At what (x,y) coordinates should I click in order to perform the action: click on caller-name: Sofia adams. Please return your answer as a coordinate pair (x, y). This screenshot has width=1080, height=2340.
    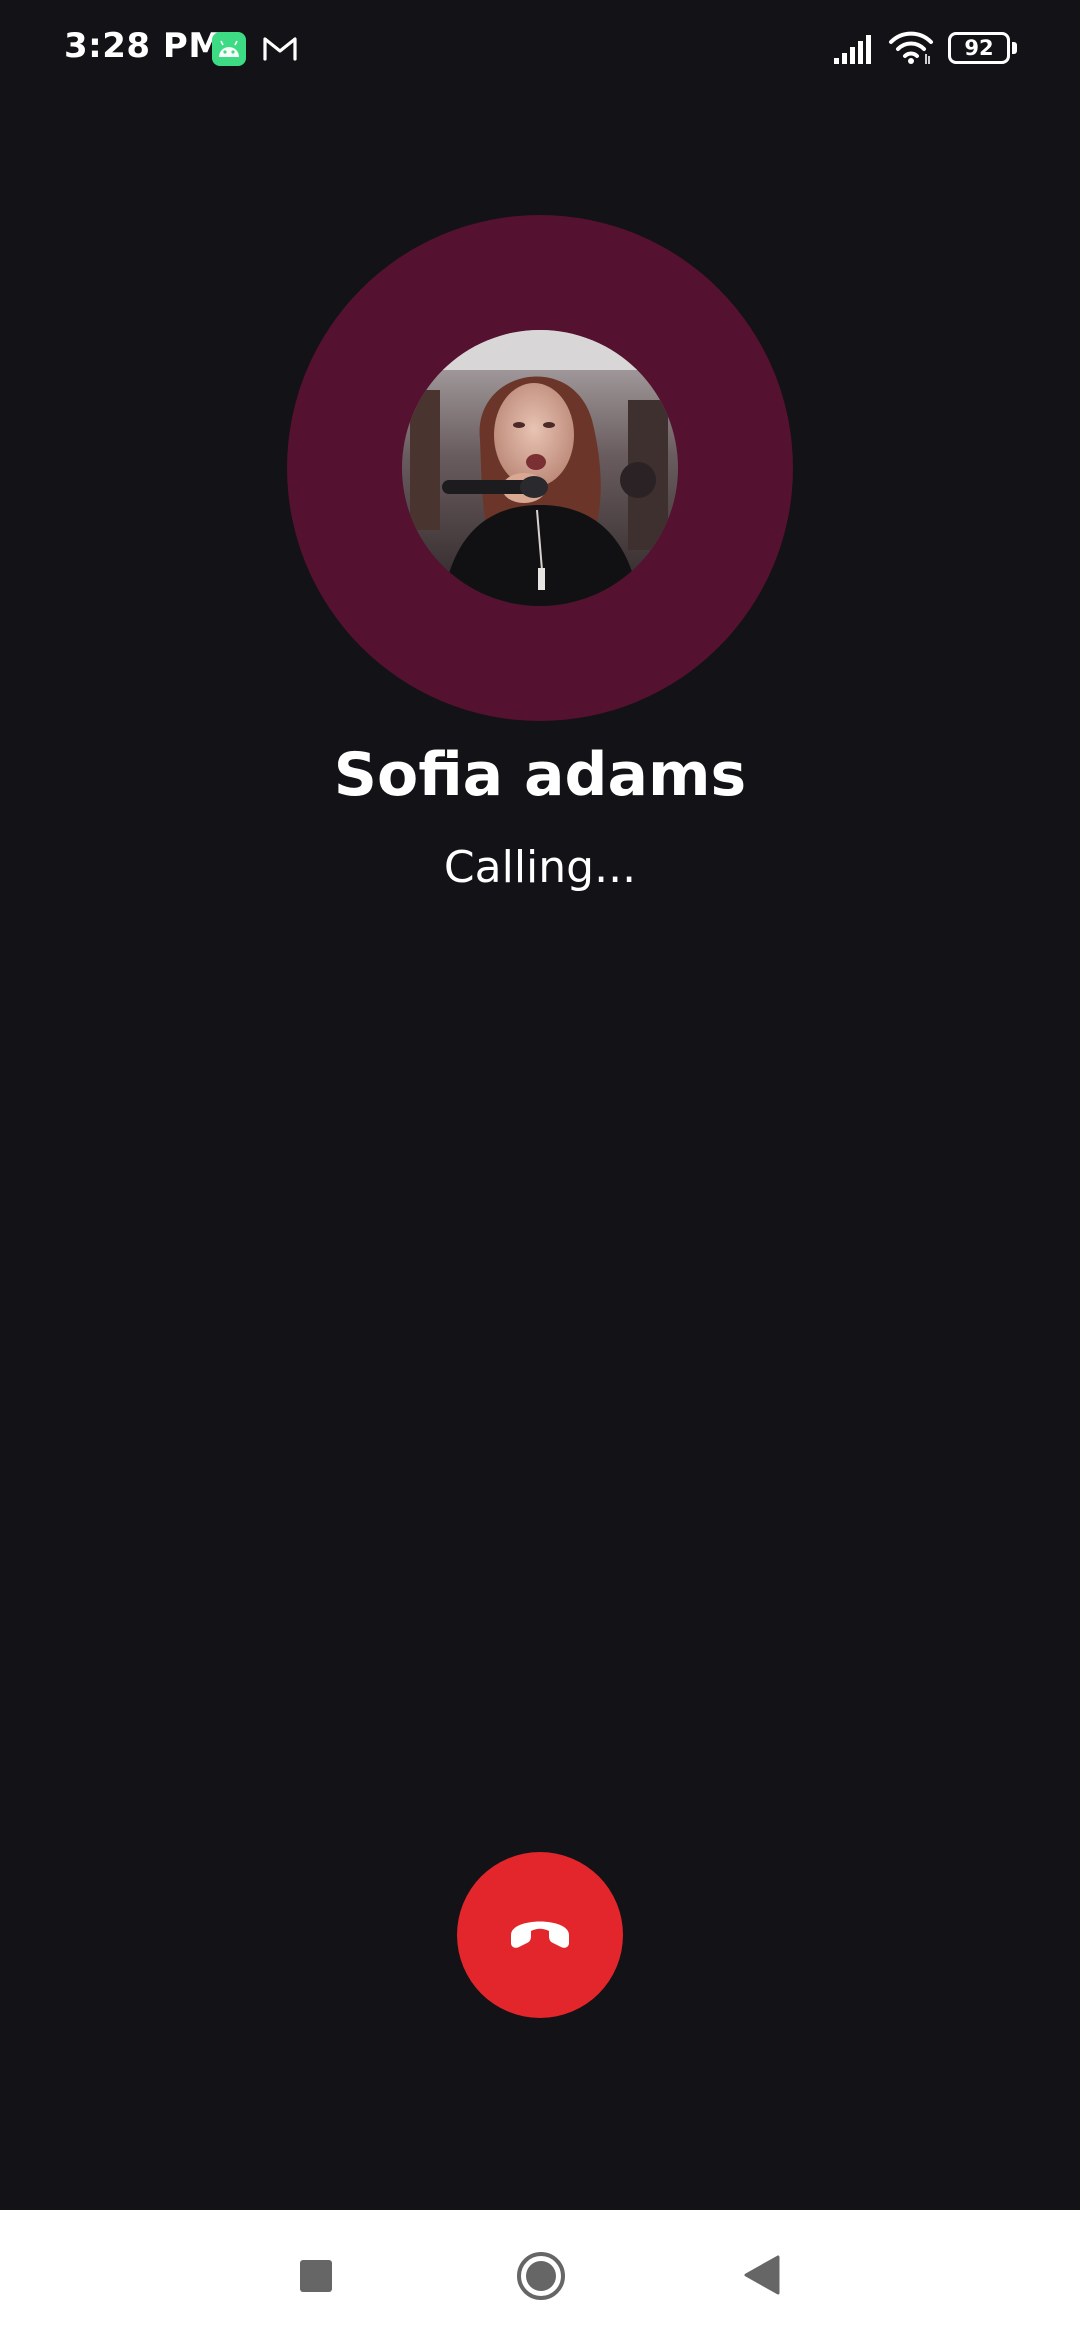
    Looking at the image, I should click on (540, 775).